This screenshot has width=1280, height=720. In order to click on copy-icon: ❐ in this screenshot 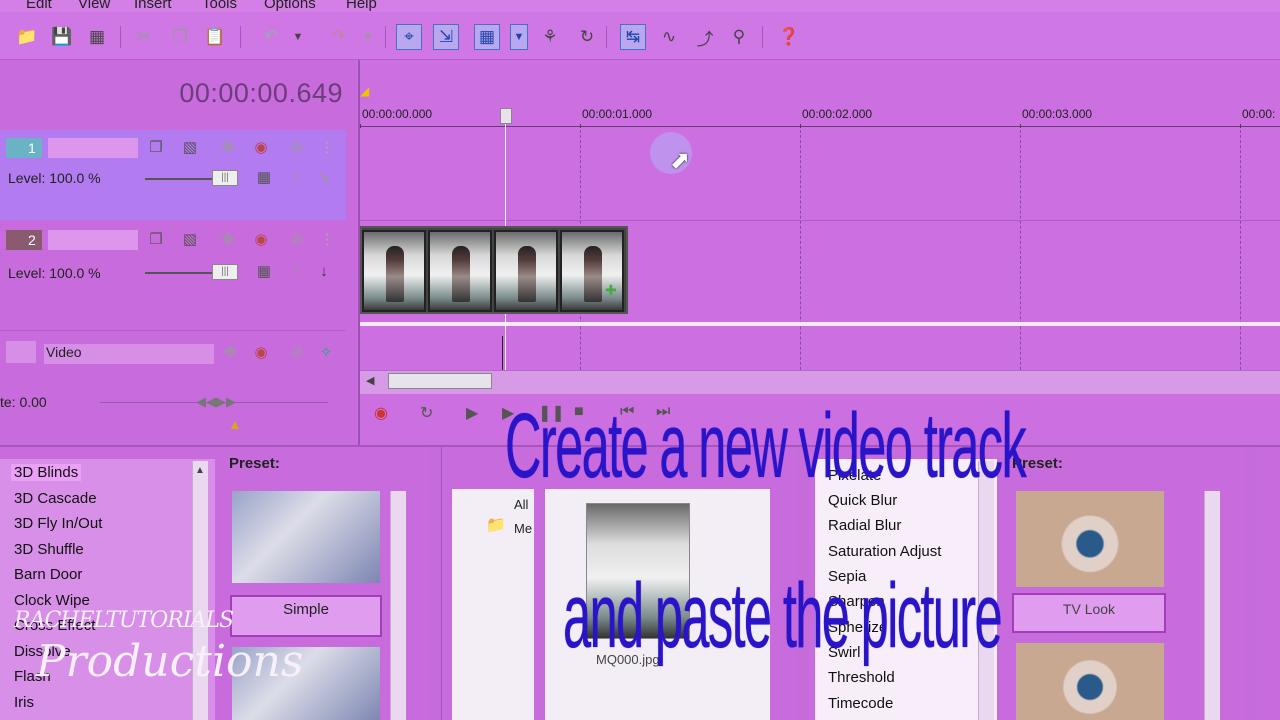, I will do `click(180, 37)`.